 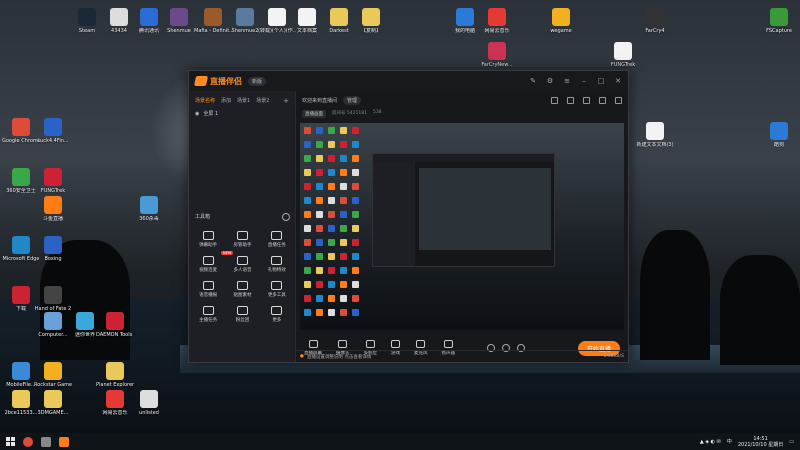 What do you see at coordinates (226, 101) in the screenshot?
I see `tab-add: 添加` at bounding box center [226, 101].